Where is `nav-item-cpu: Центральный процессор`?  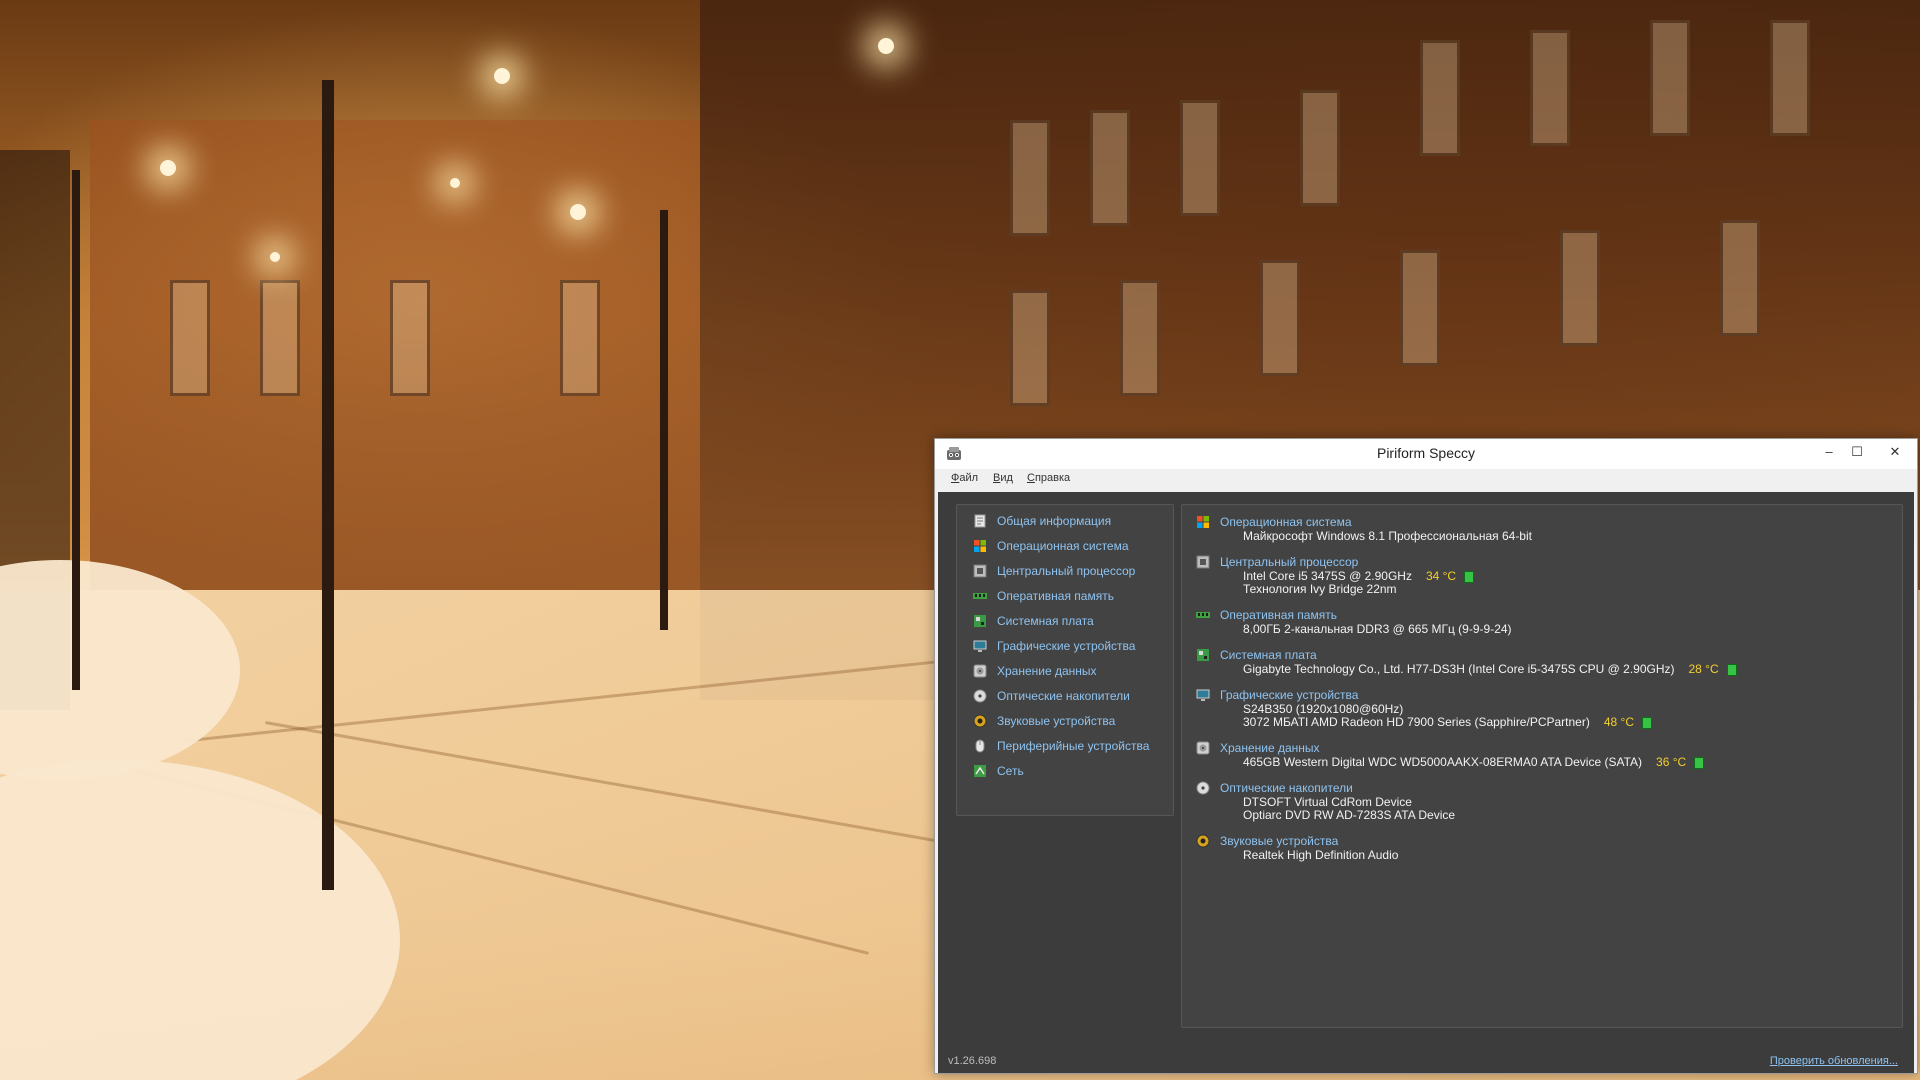 nav-item-cpu: Центральный процессор is located at coordinates (1054, 571).